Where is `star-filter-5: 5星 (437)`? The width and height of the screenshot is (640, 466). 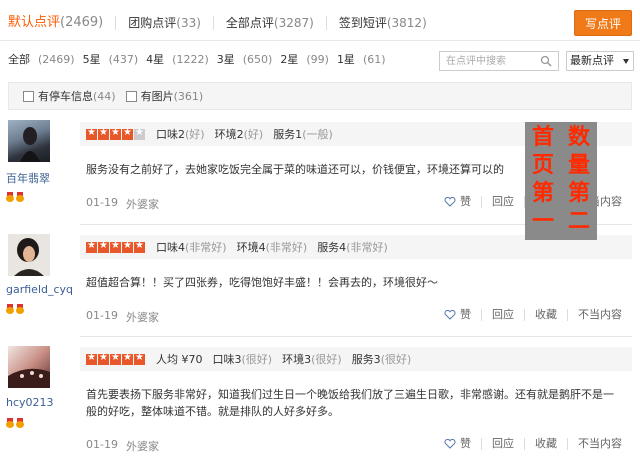 star-filter-5: 5星 (437) is located at coordinates (111, 59).